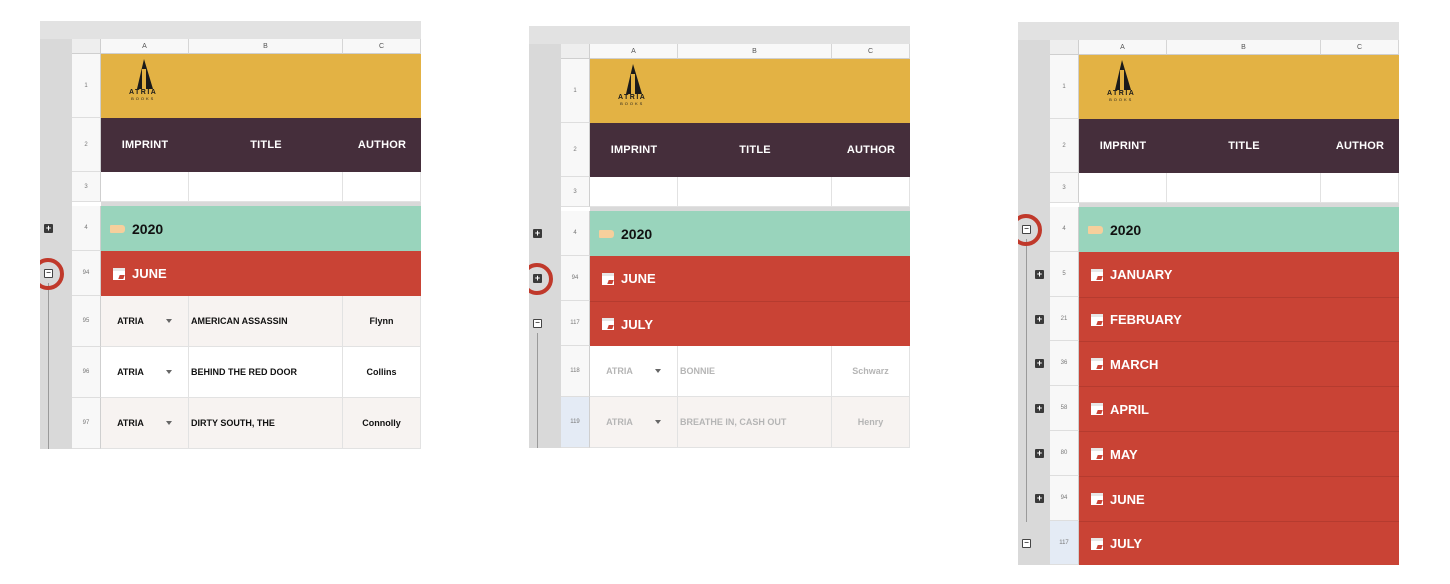 Image resolution: width=1450 pixels, height=584 pixels. I want to click on title-cell: DIRTY SOUTH, THE, so click(266, 423).